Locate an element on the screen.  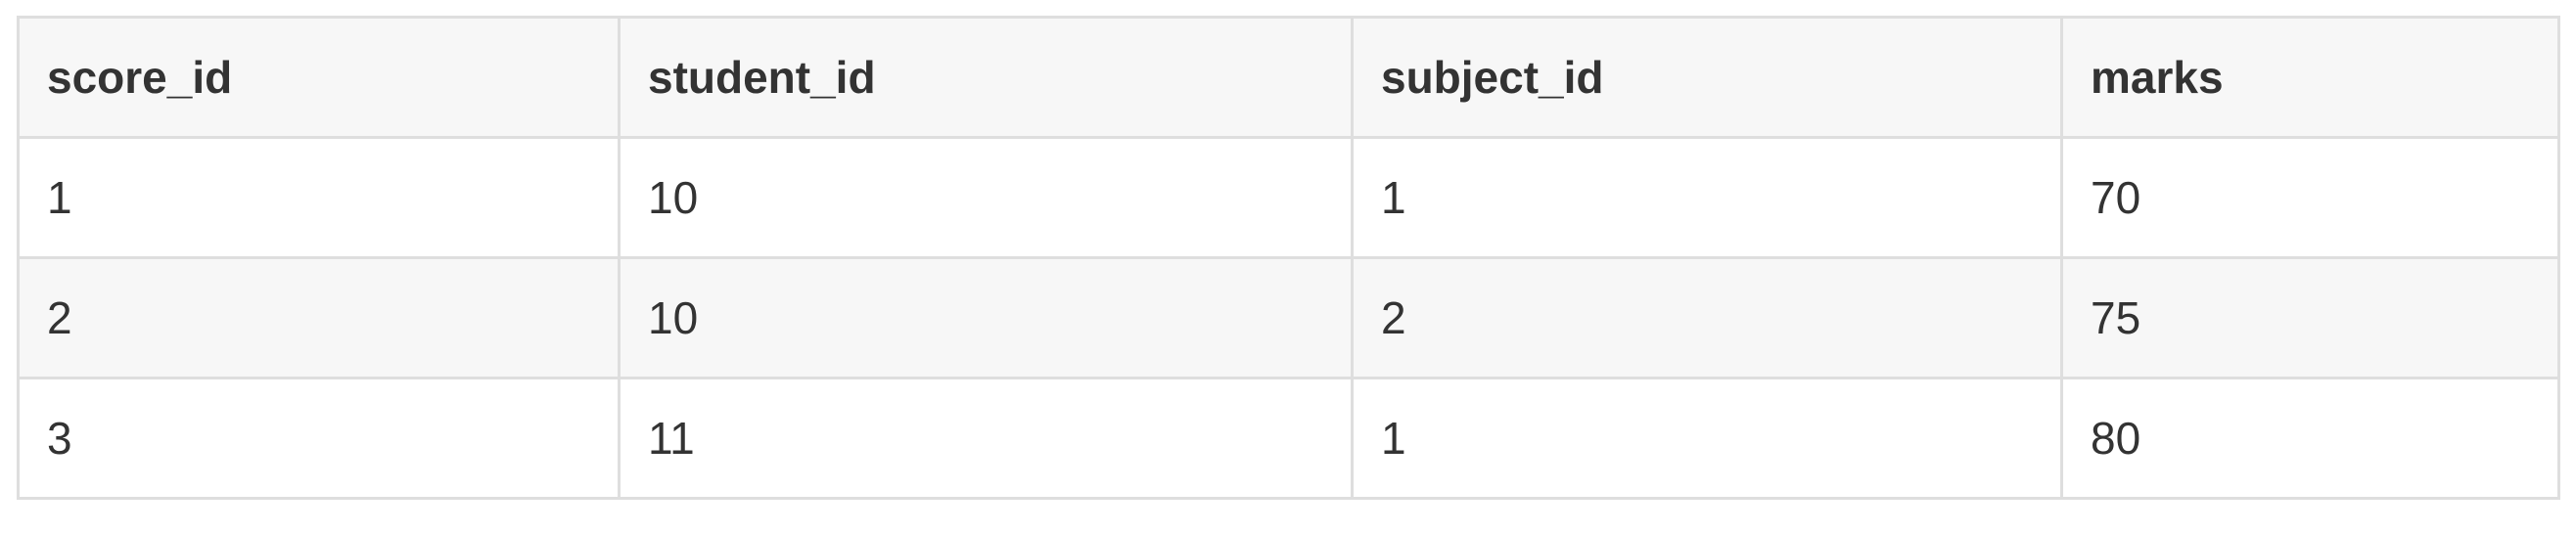
column-header-score-id: score_id is located at coordinates (319, 77).